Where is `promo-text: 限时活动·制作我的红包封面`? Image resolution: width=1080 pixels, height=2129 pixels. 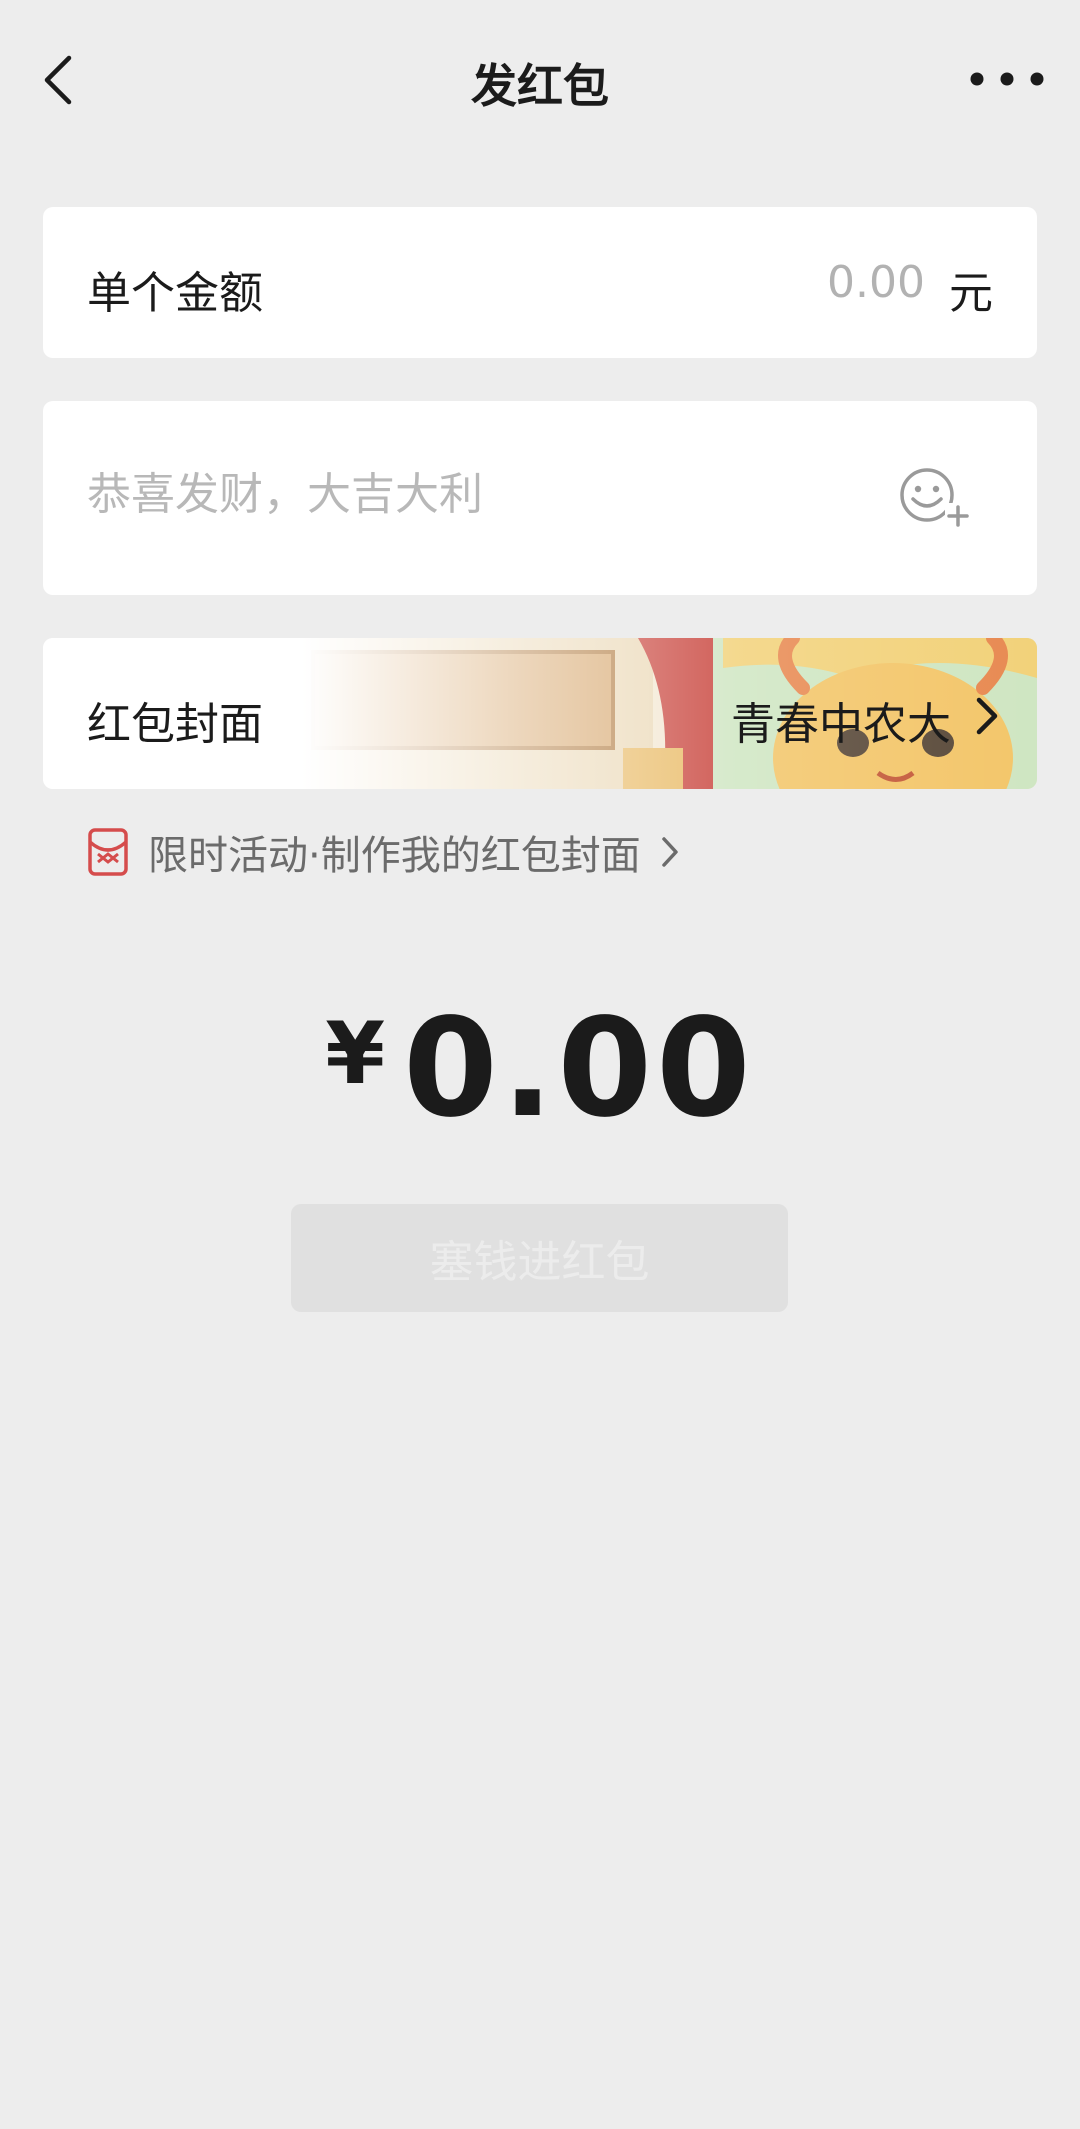
promo-text: 限时活动·制作我的红包封面 is located at coordinates (394, 856).